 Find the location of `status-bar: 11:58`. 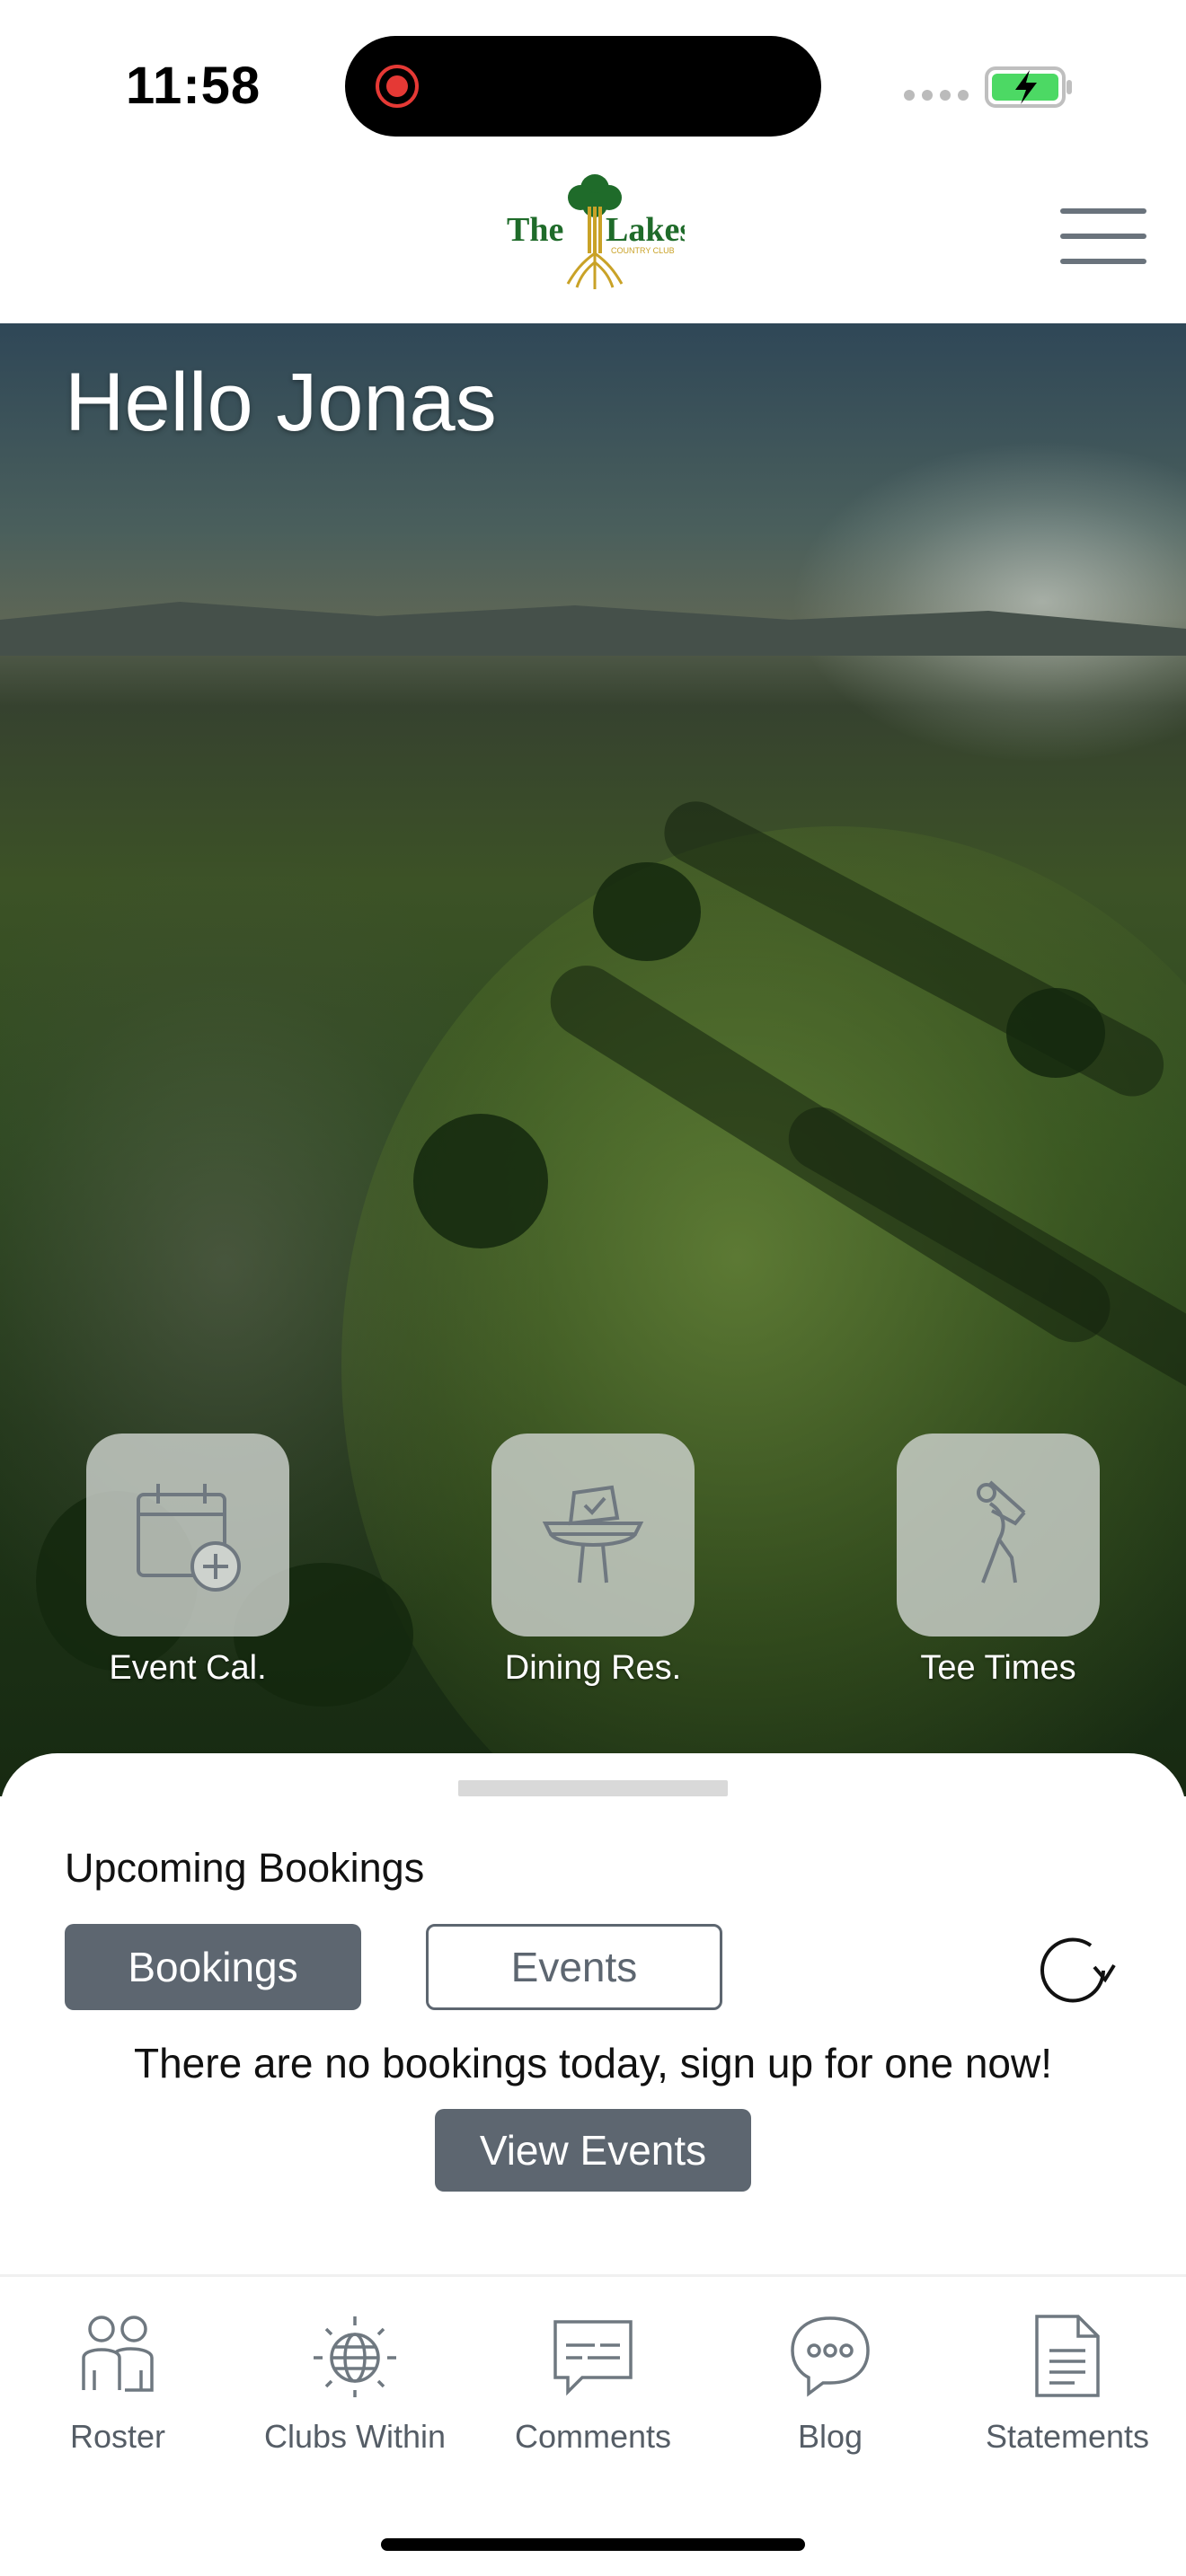

status-bar: 11:58 is located at coordinates (593, 85).